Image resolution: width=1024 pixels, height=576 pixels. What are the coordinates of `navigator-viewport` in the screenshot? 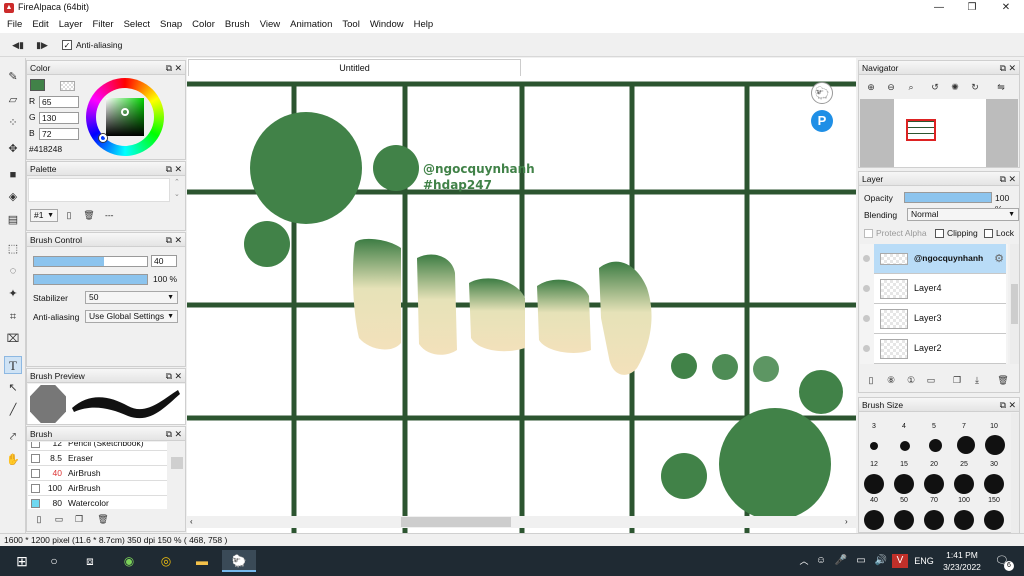 It's located at (921, 130).